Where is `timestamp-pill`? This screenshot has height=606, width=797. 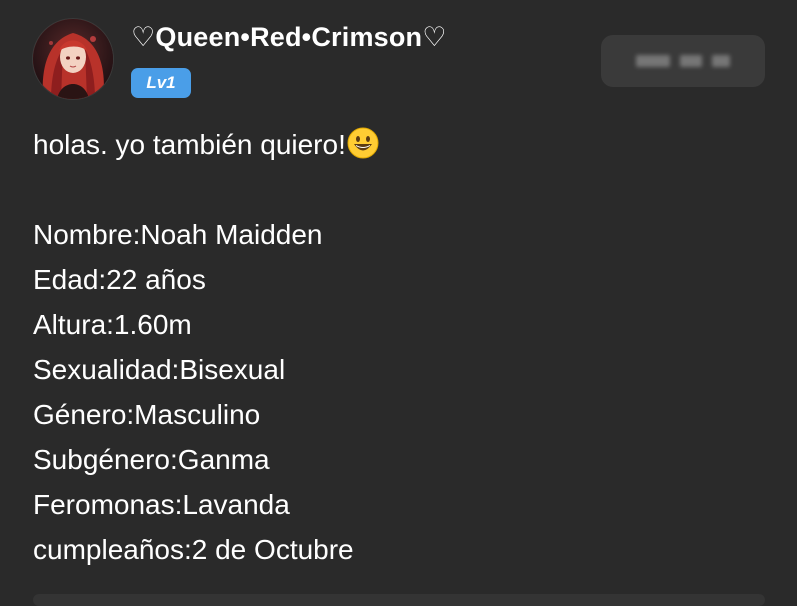 timestamp-pill is located at coordinates (683, 61).